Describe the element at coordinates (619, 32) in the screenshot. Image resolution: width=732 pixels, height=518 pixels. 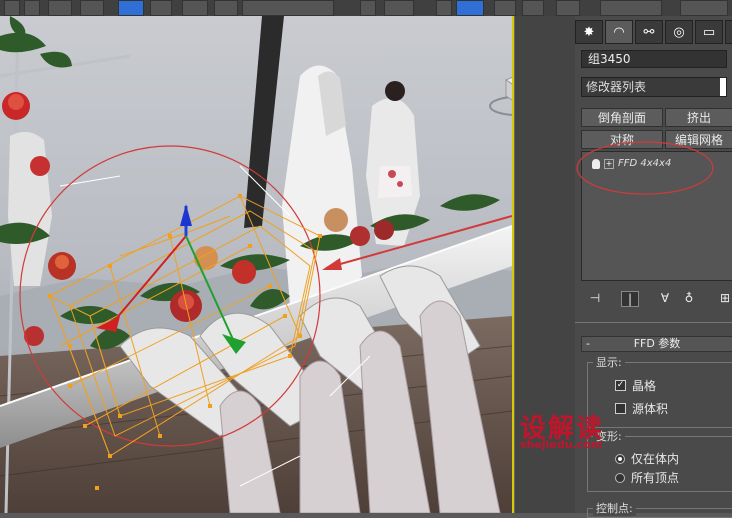
I see `modify-tab-icon: ◠` at that location.